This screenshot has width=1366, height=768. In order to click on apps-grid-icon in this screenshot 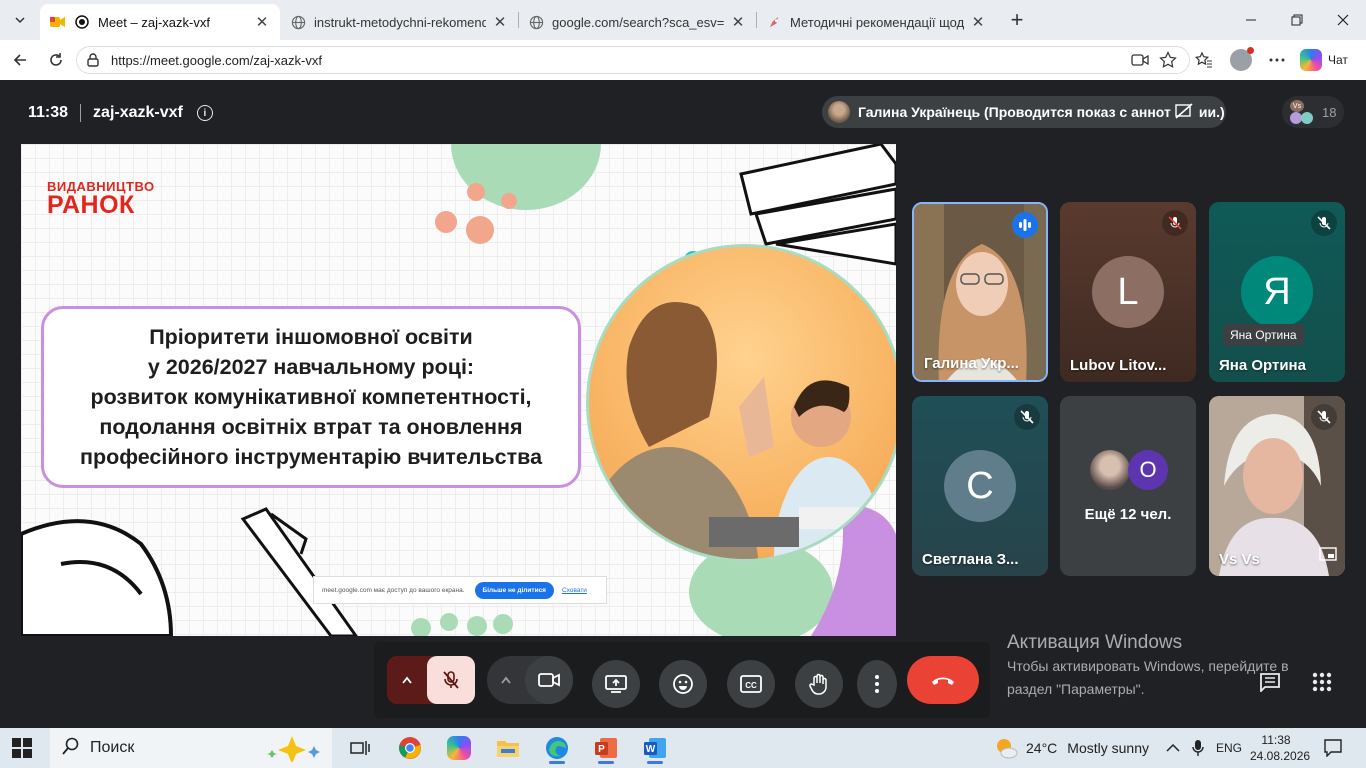, I will do `click(1322, 682)`.